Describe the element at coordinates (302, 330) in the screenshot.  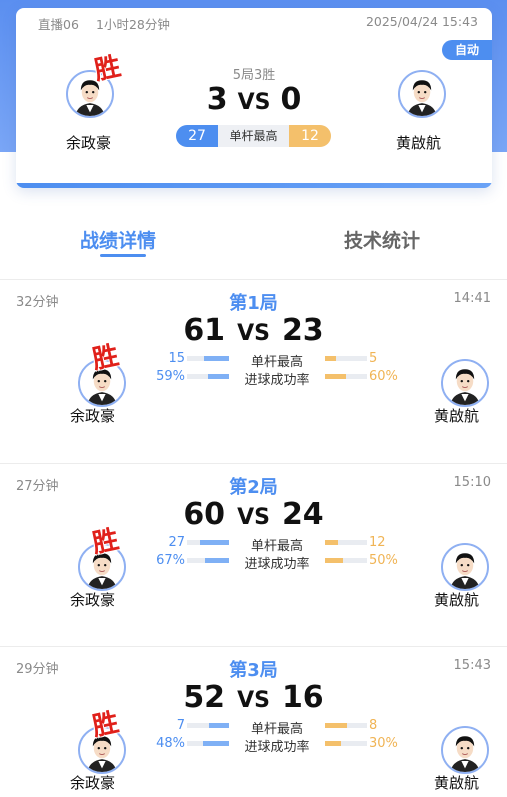
I see `game-right-score: 23` at that location.